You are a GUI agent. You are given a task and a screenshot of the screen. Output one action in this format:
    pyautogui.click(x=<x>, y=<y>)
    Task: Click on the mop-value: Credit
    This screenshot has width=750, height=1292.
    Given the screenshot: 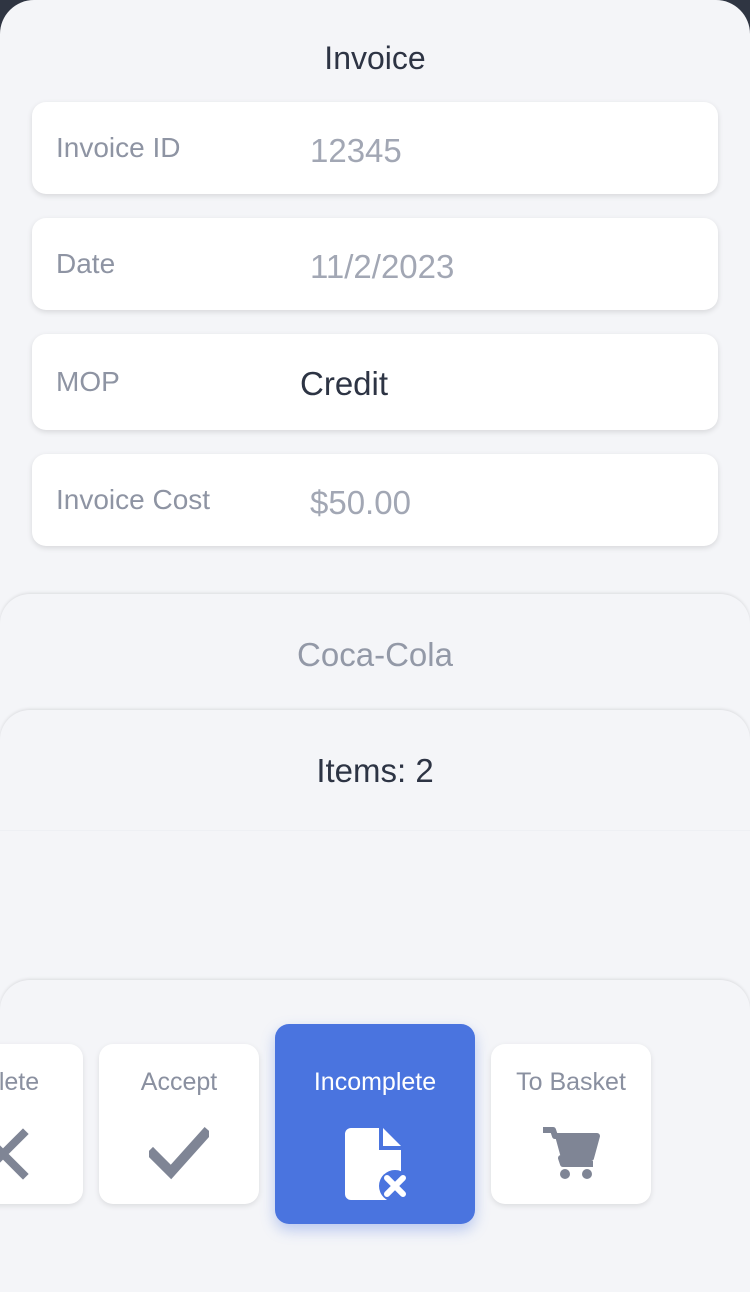 What is the action you would take?
    pyautogui.click(x=344, y=383)
    